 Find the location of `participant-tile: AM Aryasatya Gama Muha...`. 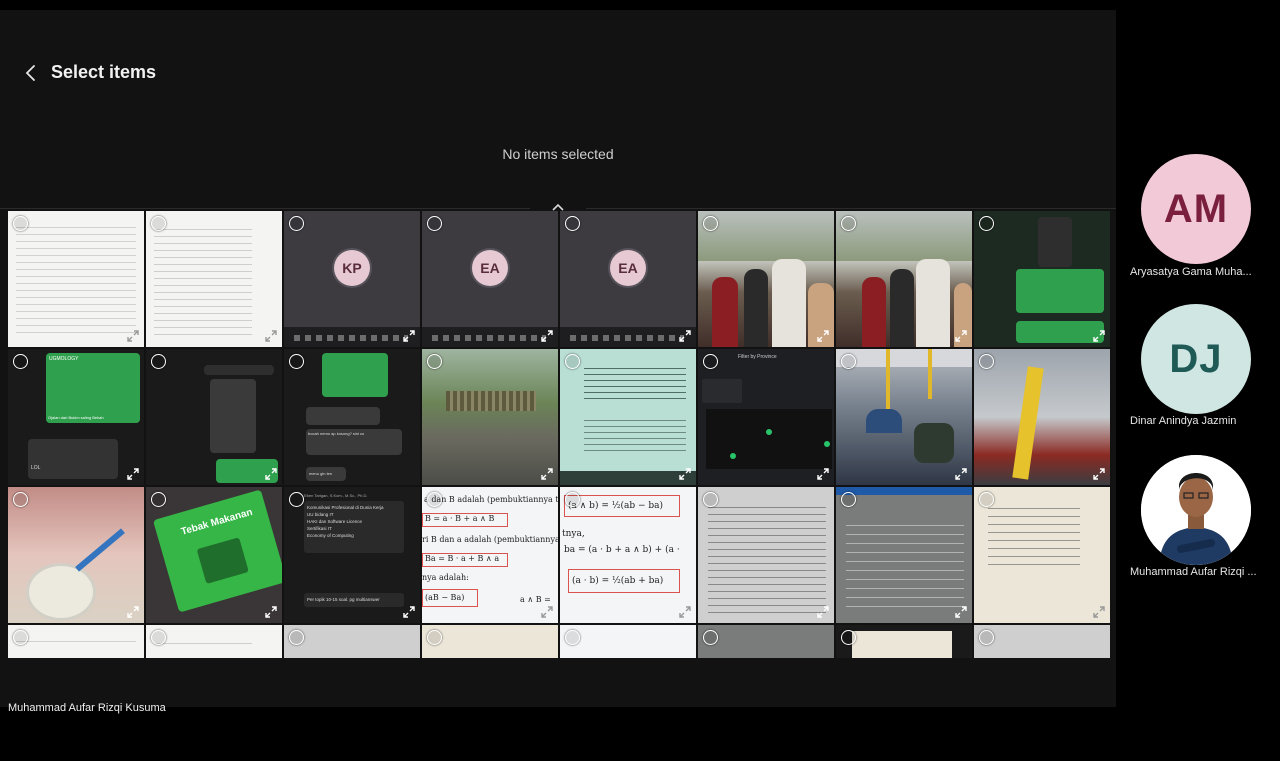

participant-tile: AM Aryasatya Gama Muha... is located at coordinates (1200, 219).